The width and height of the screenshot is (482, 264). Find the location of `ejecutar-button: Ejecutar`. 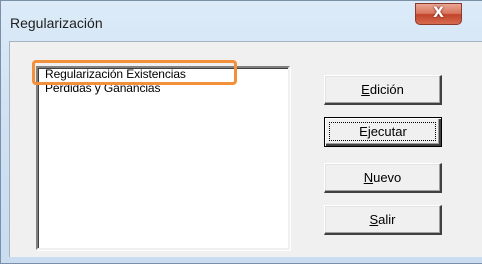

ejecutar-button: Ejecutar is located at coordinates (383, 132).